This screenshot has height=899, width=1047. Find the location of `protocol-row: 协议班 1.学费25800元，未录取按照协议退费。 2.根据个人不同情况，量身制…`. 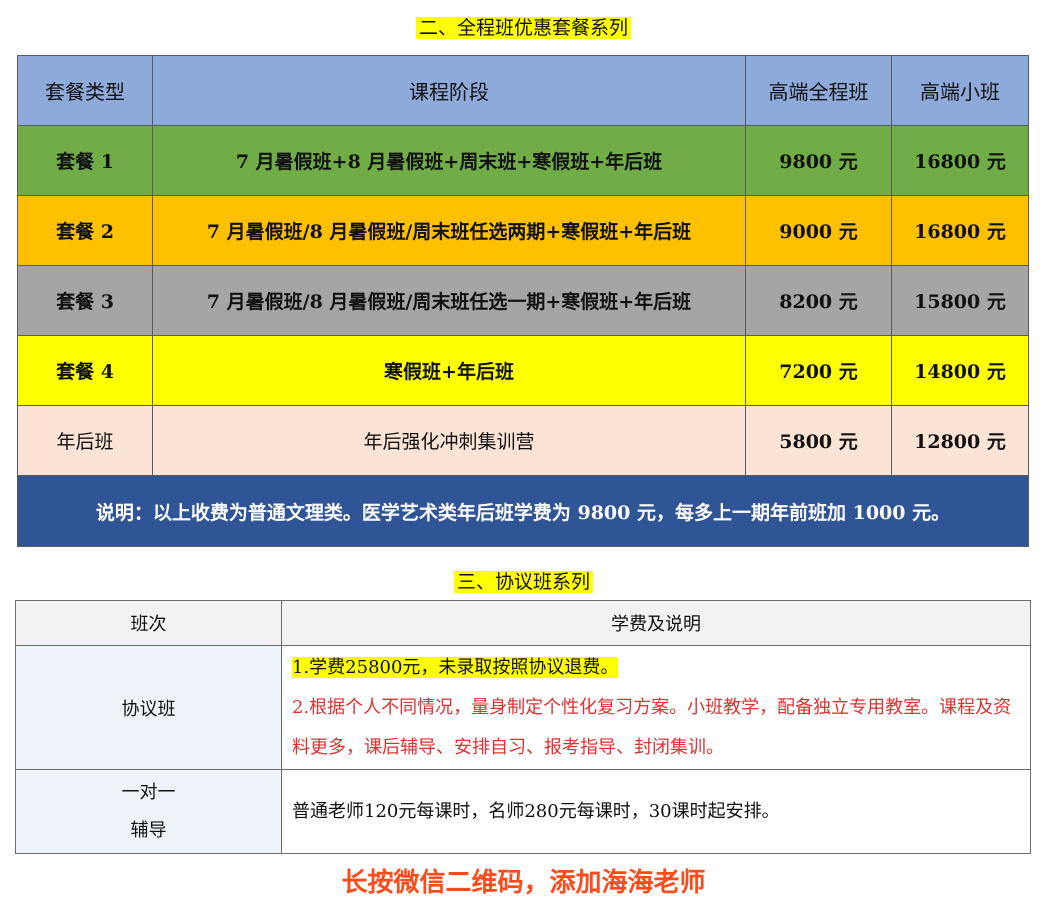

protocol-row: 协议班 1.学费25800元，未录取按照协议退费。 2.根据个人不同情况，量身制… is located at coordinates (523, 707).